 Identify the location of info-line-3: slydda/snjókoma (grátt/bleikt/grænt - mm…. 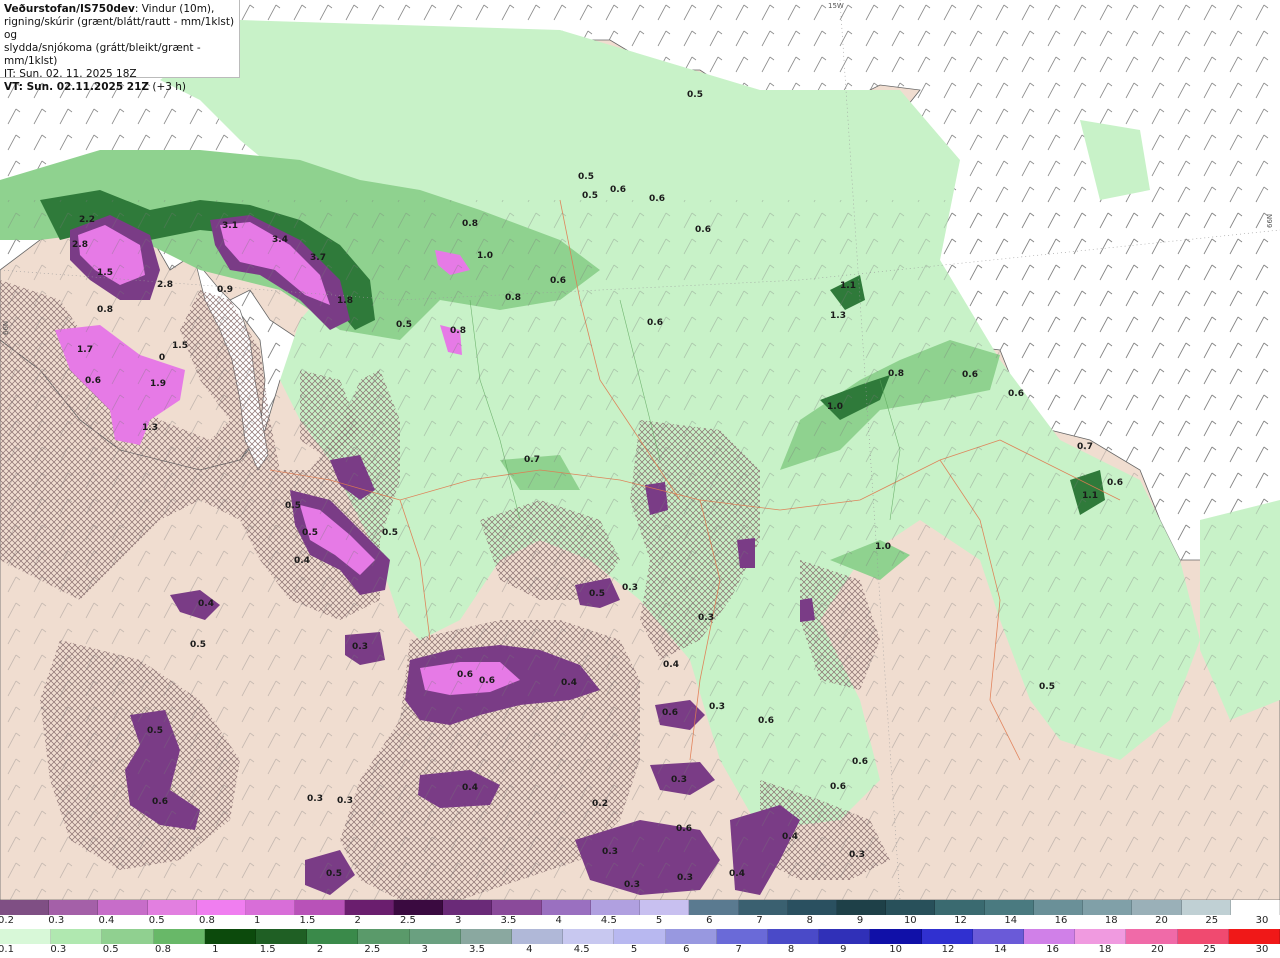
(102, 54).